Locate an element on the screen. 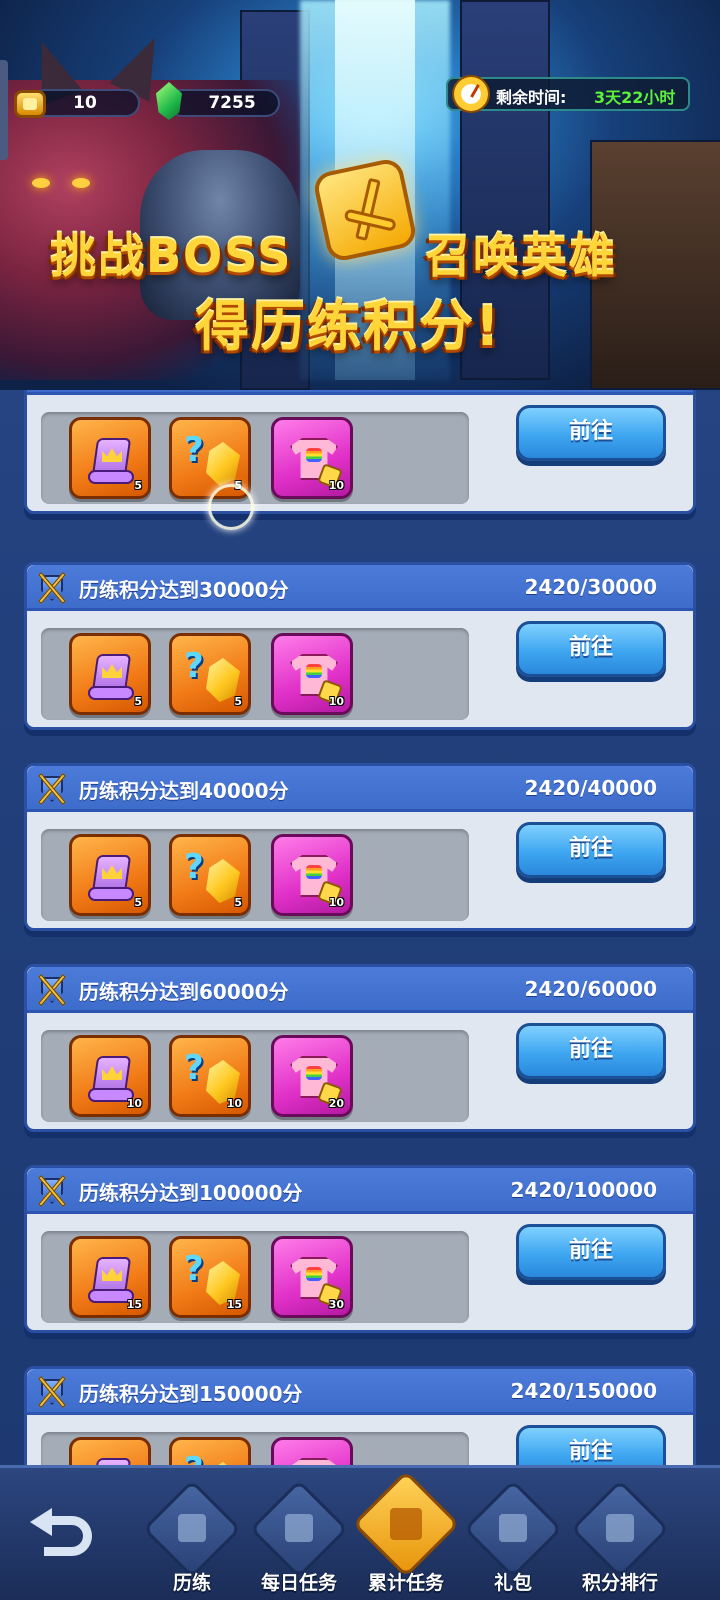 The width and height of the screenshot is (720, 1600). tap-indicator is located at coordinates (231, 507).